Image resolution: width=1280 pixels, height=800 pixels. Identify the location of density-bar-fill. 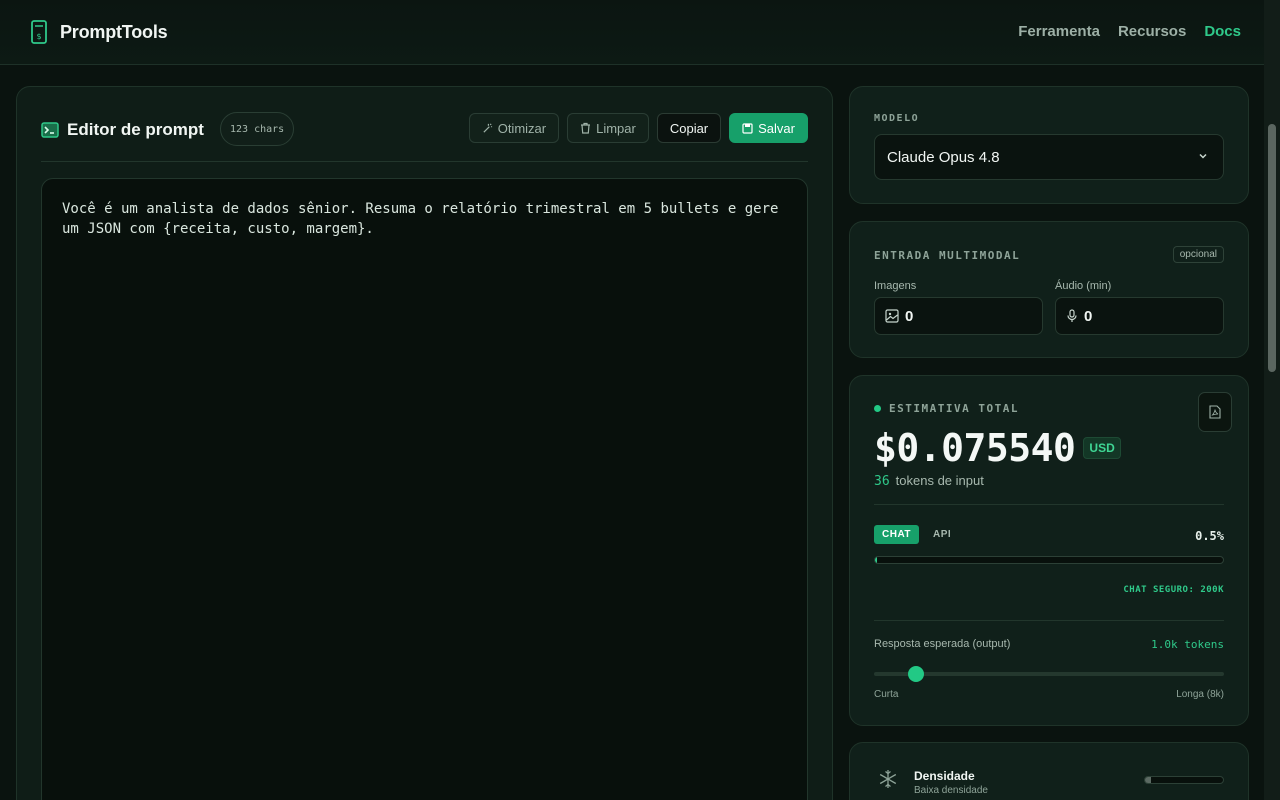
(1148, 780).